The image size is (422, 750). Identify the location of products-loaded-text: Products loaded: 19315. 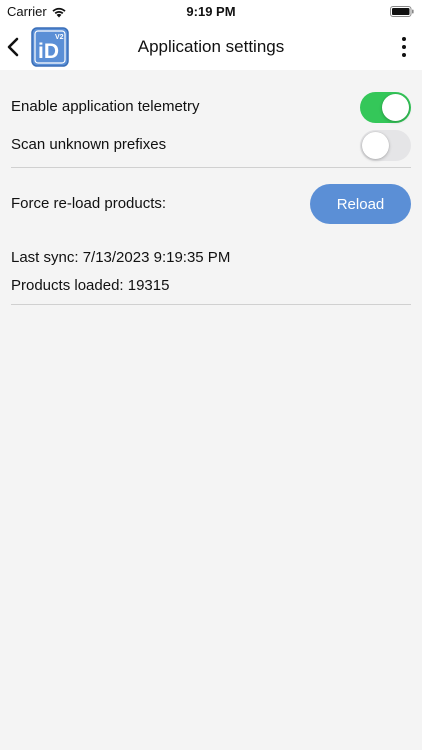
(90, 285).